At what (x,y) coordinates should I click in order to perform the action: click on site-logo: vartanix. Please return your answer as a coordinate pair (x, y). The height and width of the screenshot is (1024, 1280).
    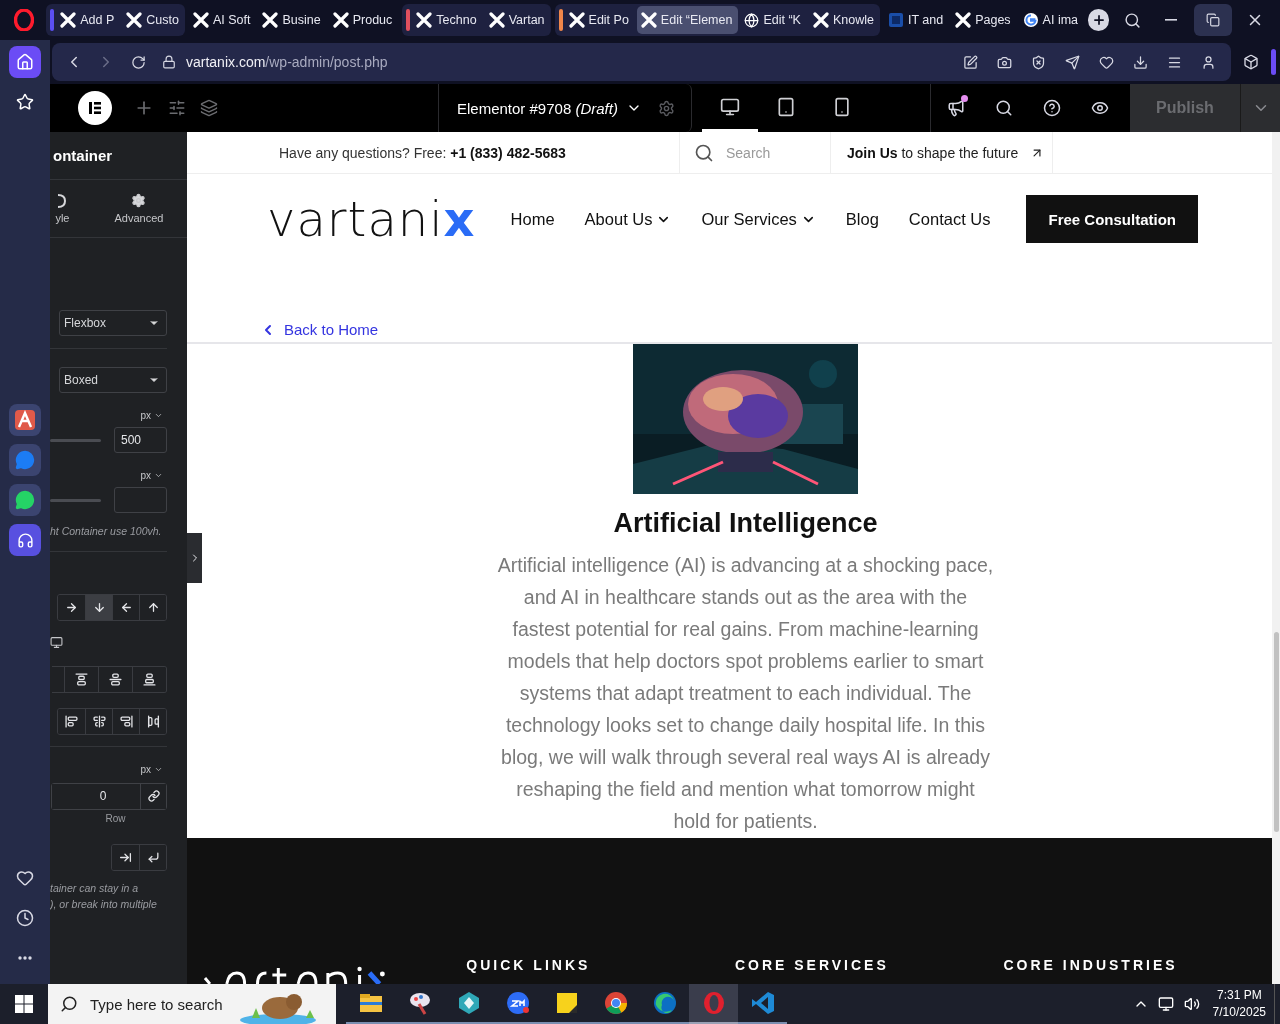
    Looking at the image, I should click on (387, 219).